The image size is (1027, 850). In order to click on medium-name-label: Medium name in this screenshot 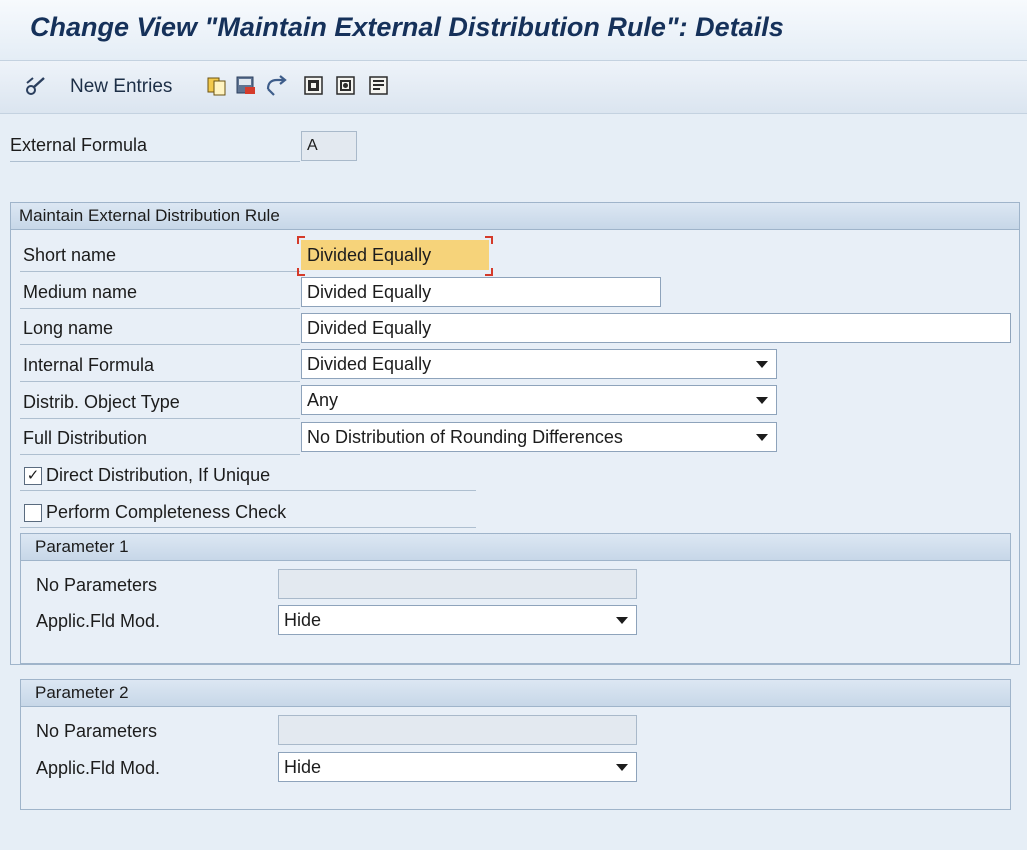, I will do `click(80, 292)`.